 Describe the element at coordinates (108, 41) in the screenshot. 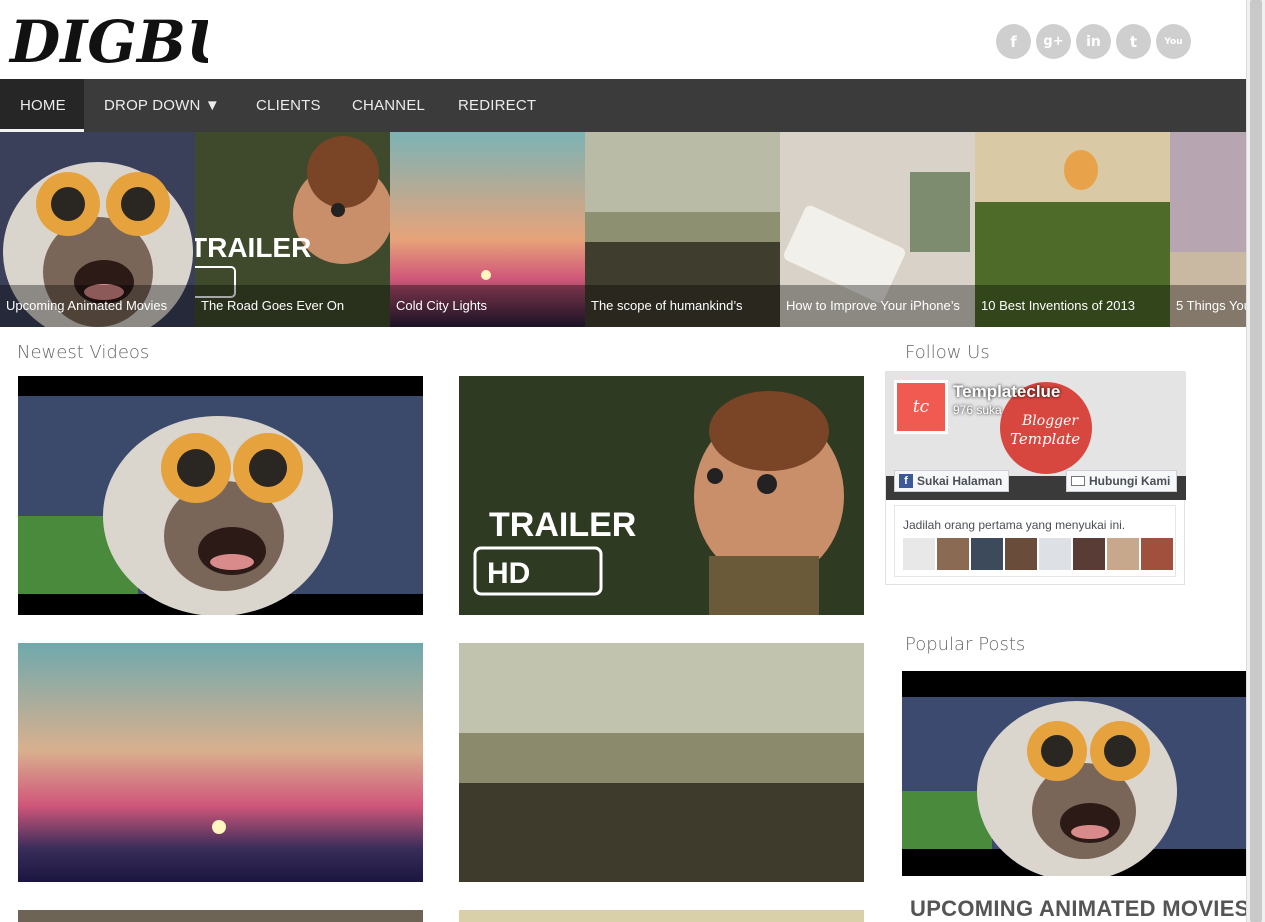

I see `logo-text: DIGBUG` at that location.